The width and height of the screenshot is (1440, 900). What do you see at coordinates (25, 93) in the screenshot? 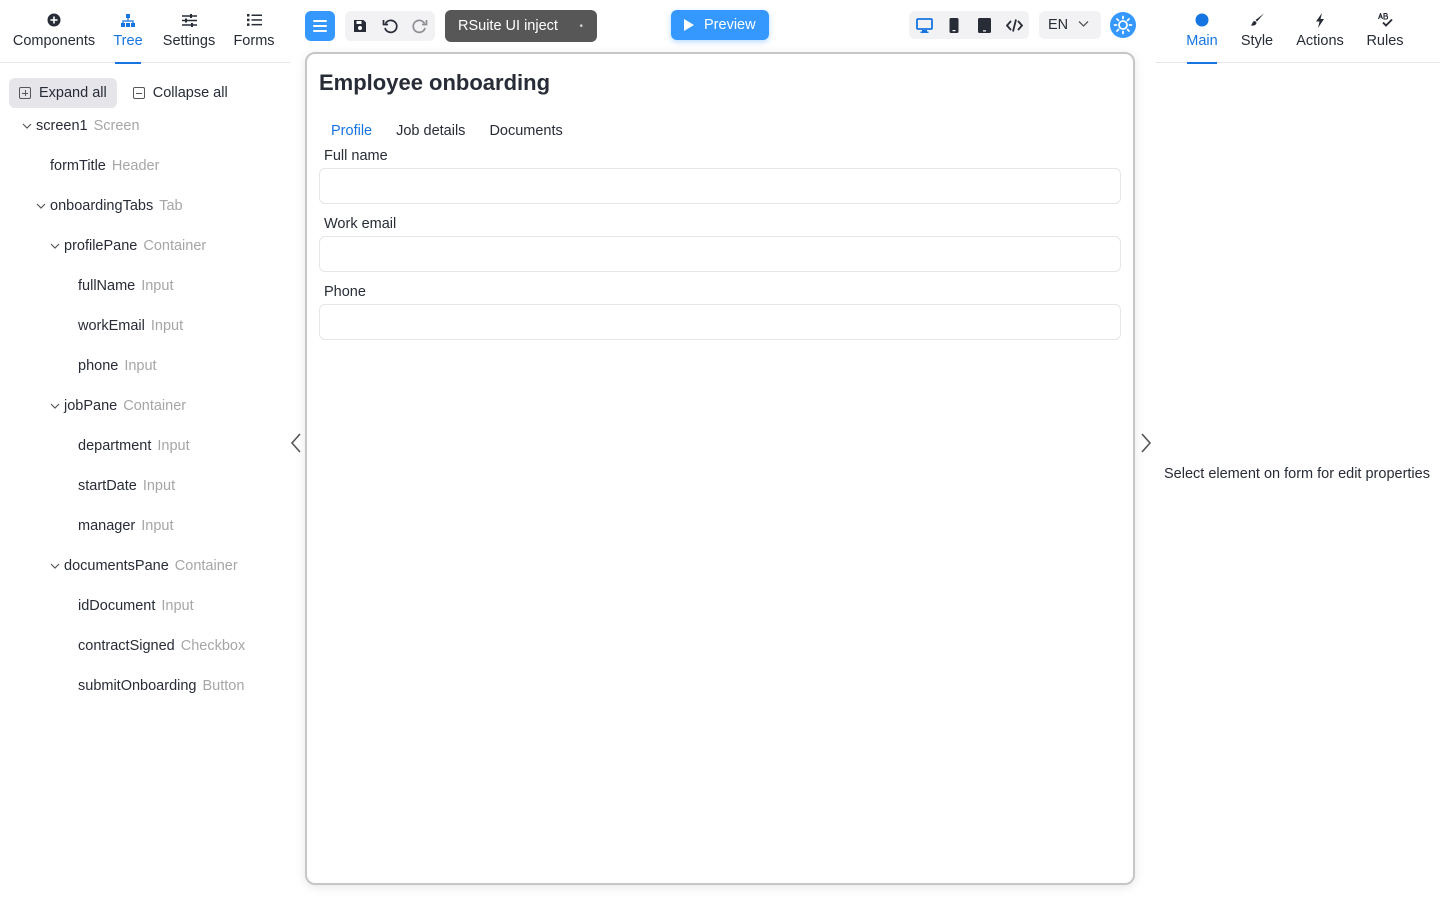
I see `plus-square-icon` at bounding box center [25, 93].